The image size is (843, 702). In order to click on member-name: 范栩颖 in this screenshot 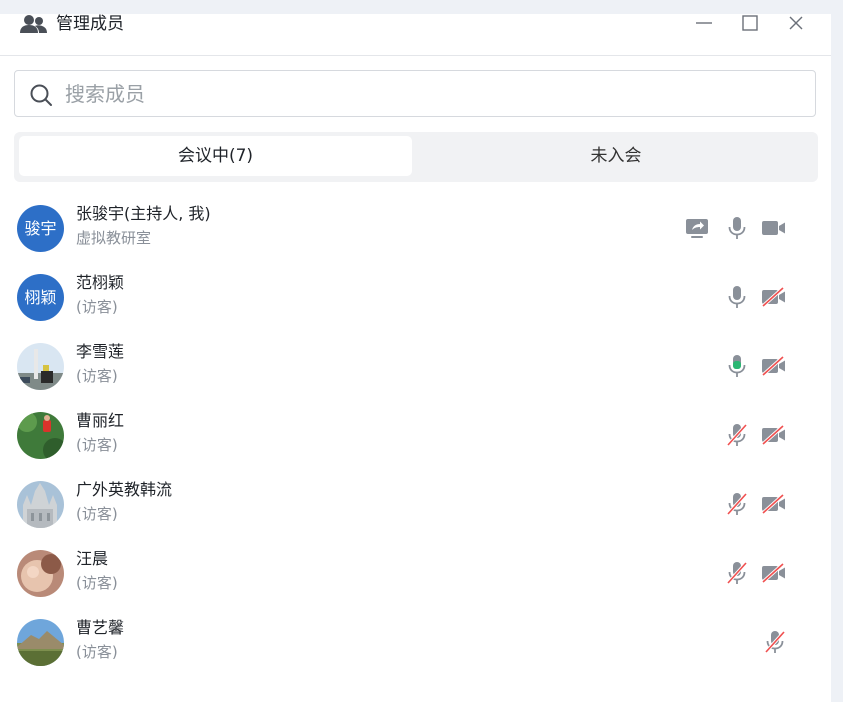, I will do `click(100, 282)`.